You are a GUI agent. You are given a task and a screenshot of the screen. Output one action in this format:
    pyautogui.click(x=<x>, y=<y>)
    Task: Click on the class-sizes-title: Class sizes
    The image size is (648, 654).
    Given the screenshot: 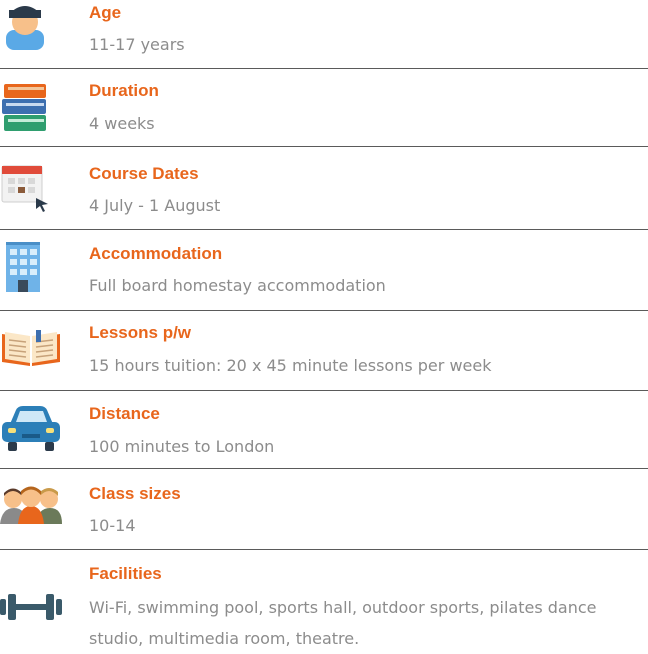 What is the action you would take?
    pyautogui.click(x=135, y=493)
    